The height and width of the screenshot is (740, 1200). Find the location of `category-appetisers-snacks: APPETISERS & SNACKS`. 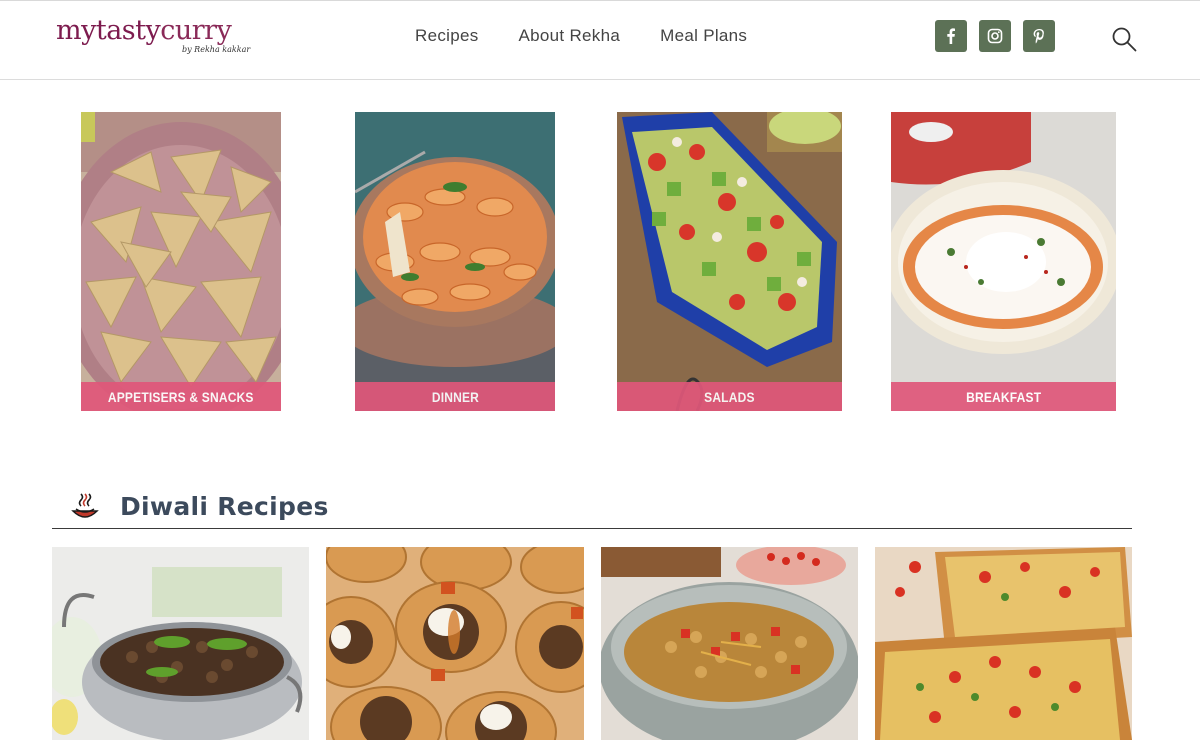

category-appetisers-snacks: APPETISERS & SNACKS is located at coordinates (181, 261).